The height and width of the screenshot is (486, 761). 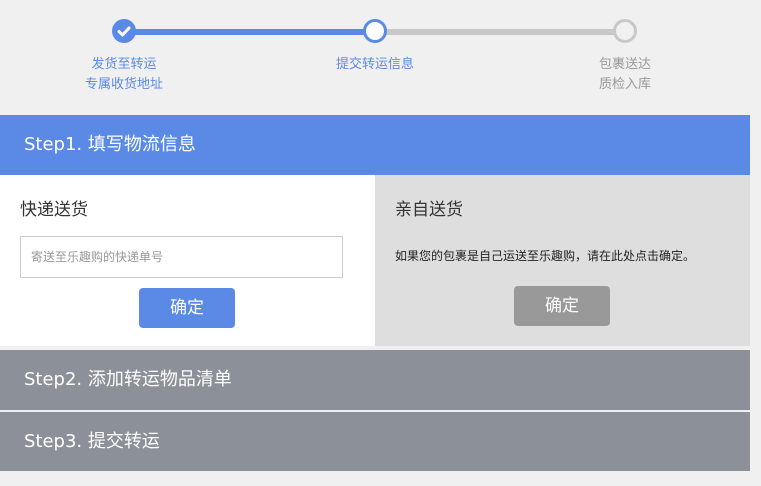 I want to click on tracking-number-input, so click(x=181, y=257).